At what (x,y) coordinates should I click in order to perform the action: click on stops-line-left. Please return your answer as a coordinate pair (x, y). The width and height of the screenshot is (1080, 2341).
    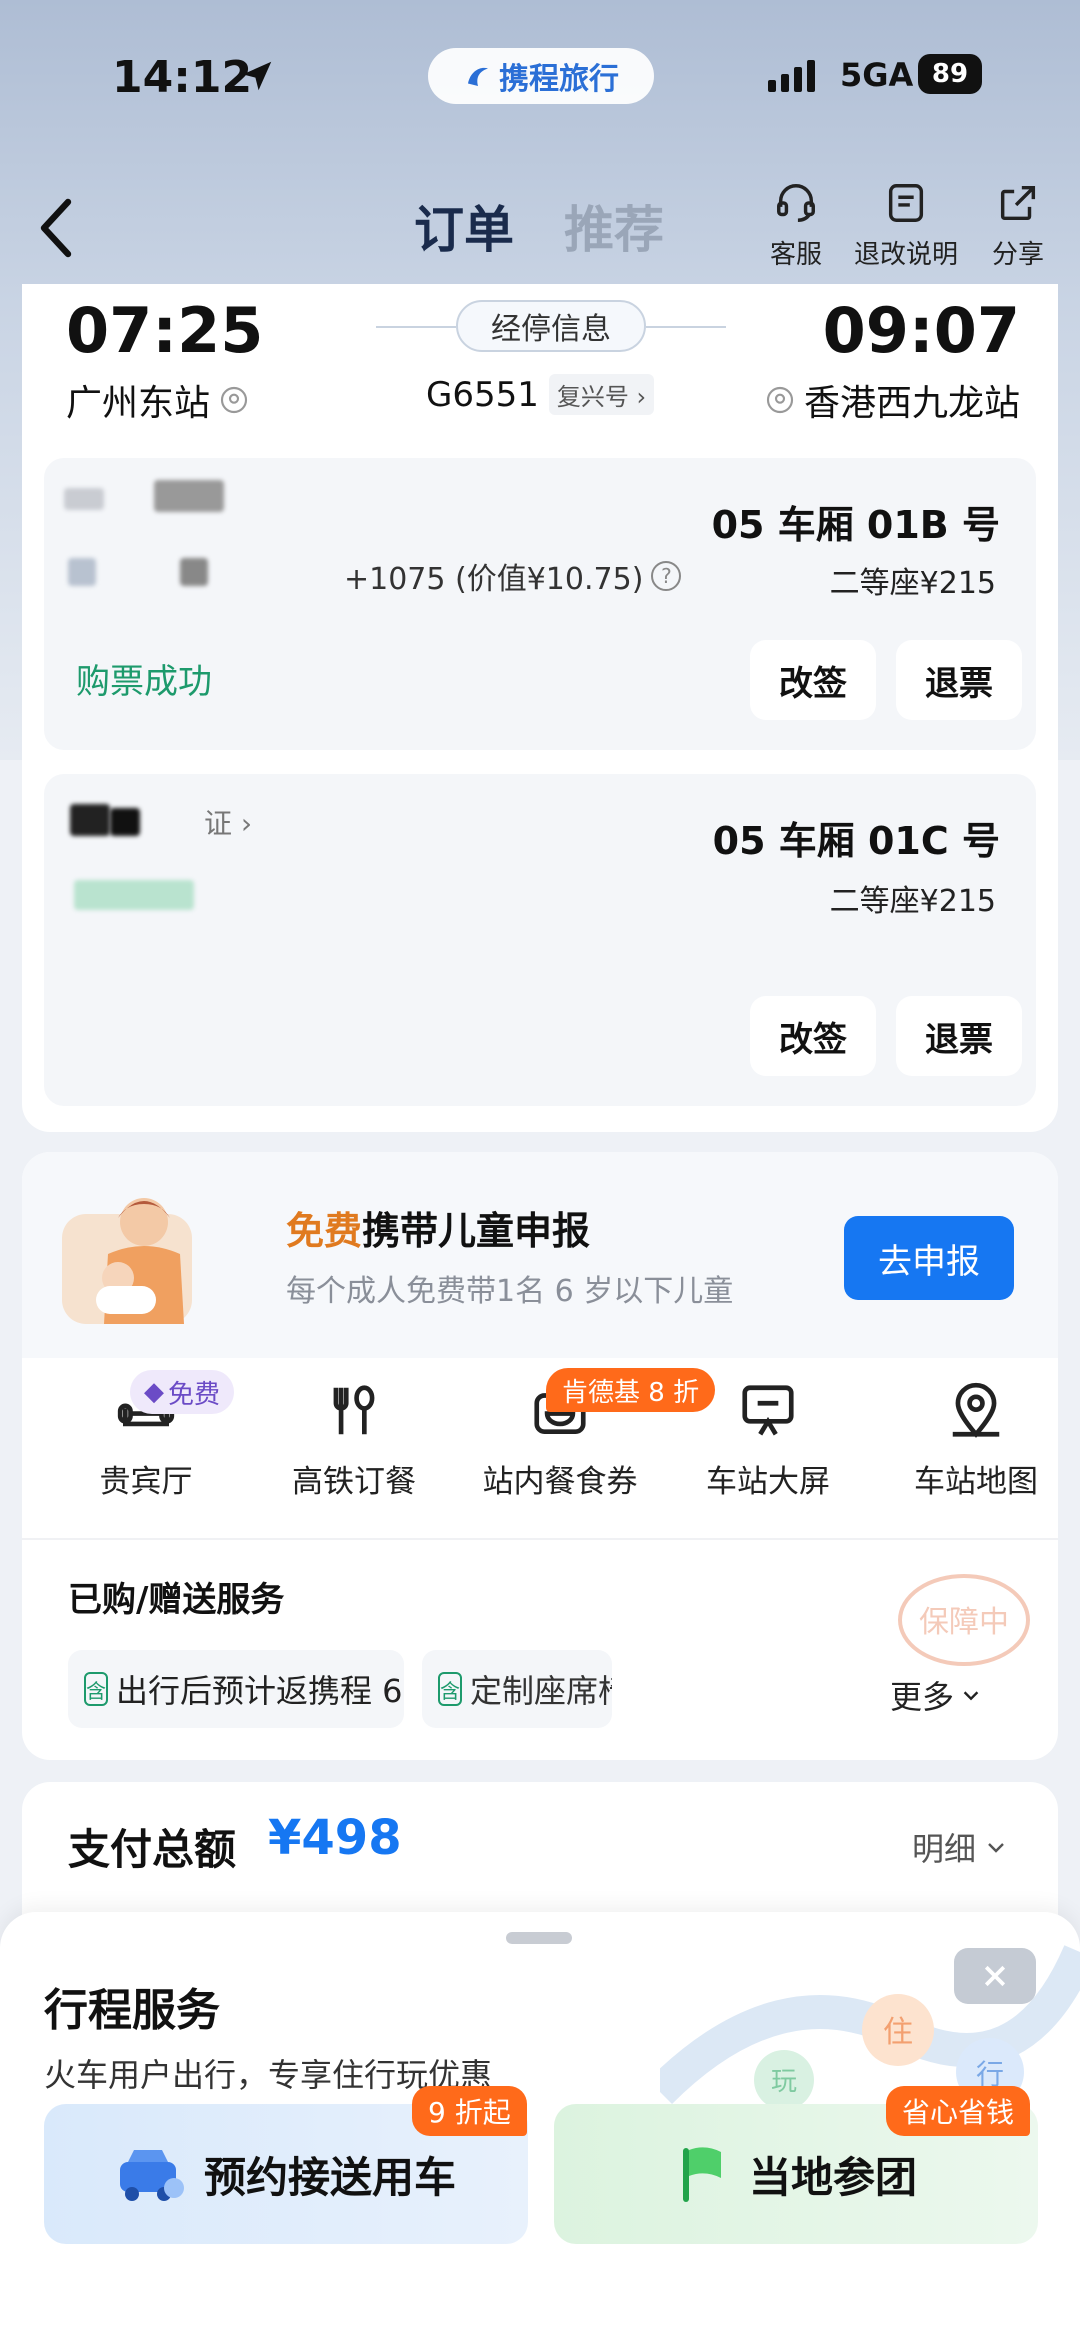
    Looking at the image, I should click on (416, 327).